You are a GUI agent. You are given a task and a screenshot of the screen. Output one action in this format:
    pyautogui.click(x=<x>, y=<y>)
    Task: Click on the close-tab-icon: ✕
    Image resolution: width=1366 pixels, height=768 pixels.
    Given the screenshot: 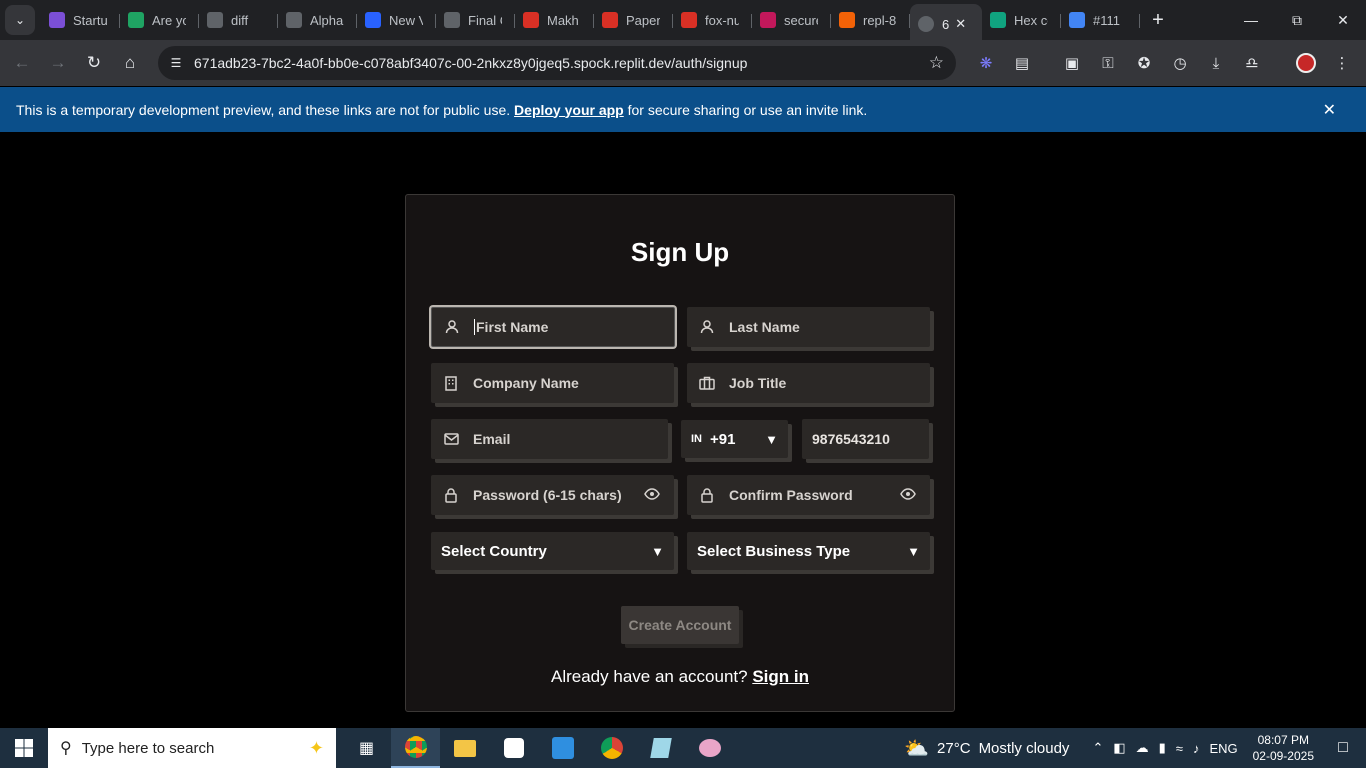 What is the action you would take?
    pyautogui.click(x=960, y=24)
    